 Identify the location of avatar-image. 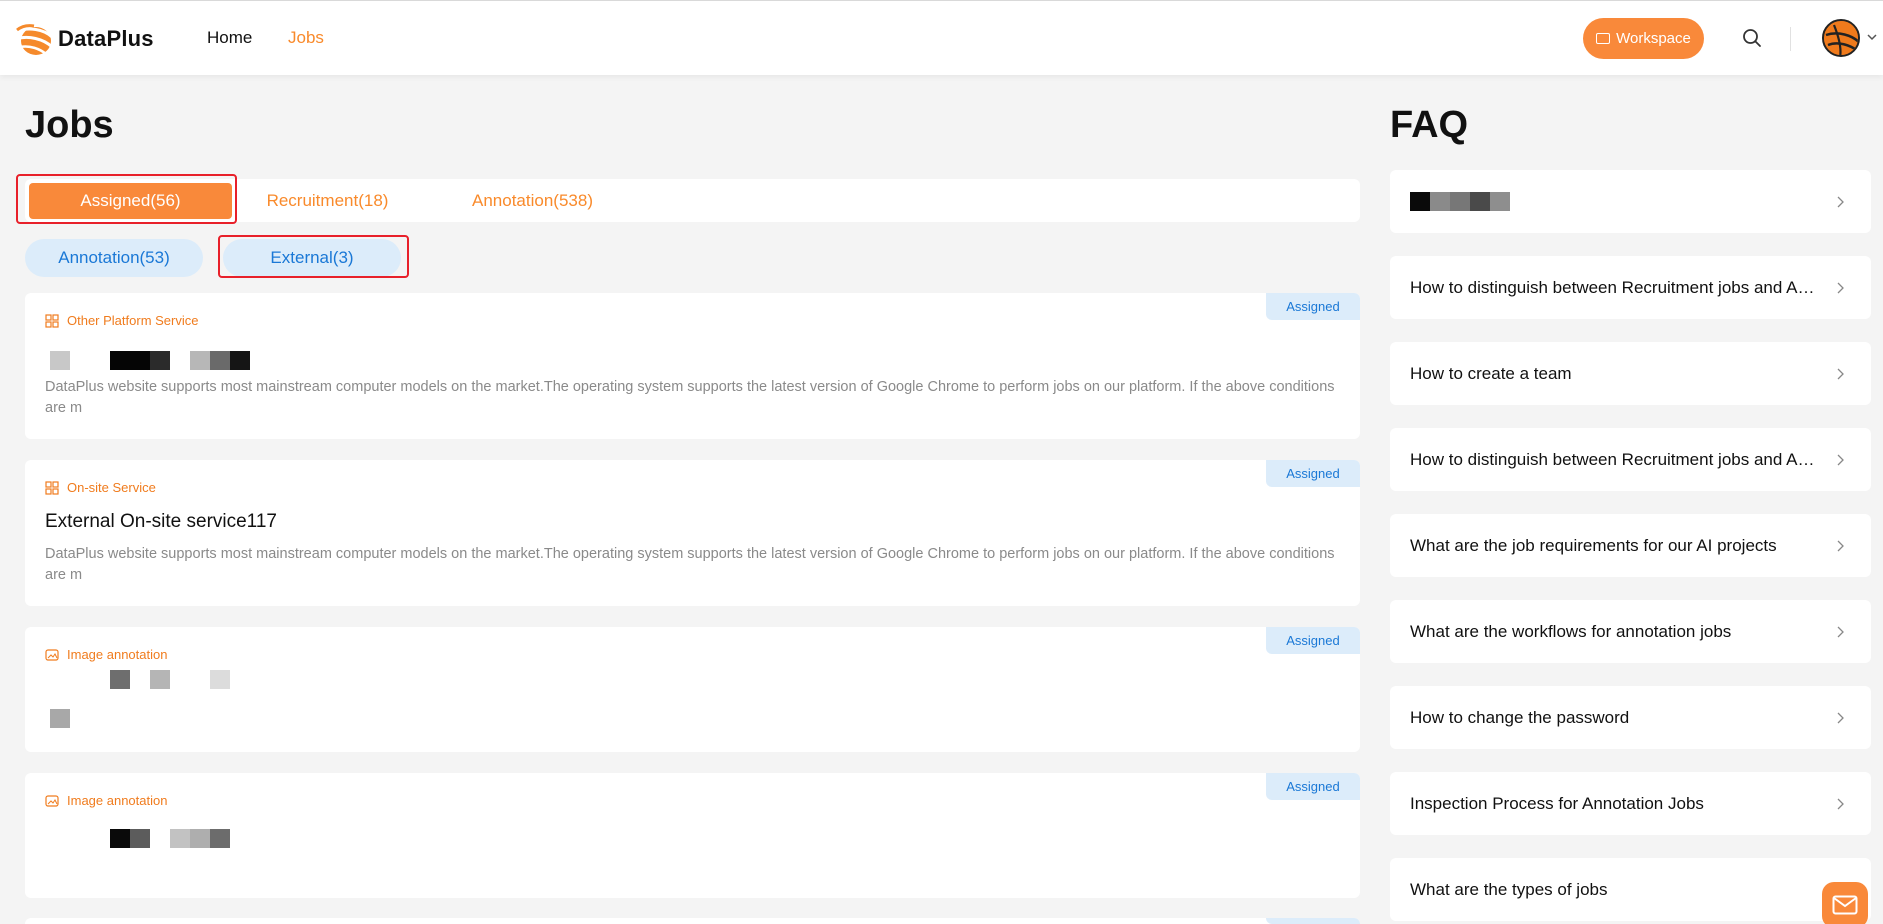
(1841, 38).